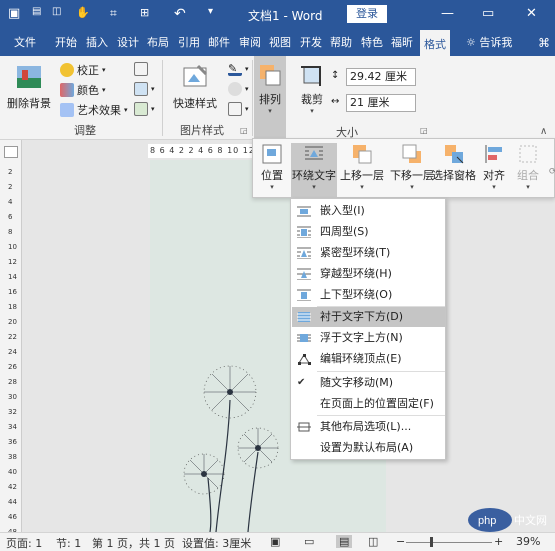 The width and height of the screenshot is (555, 551). Describe the element at coordinates (341, 43) in the screenshot. I see `tab-help: 帮助` at that location.